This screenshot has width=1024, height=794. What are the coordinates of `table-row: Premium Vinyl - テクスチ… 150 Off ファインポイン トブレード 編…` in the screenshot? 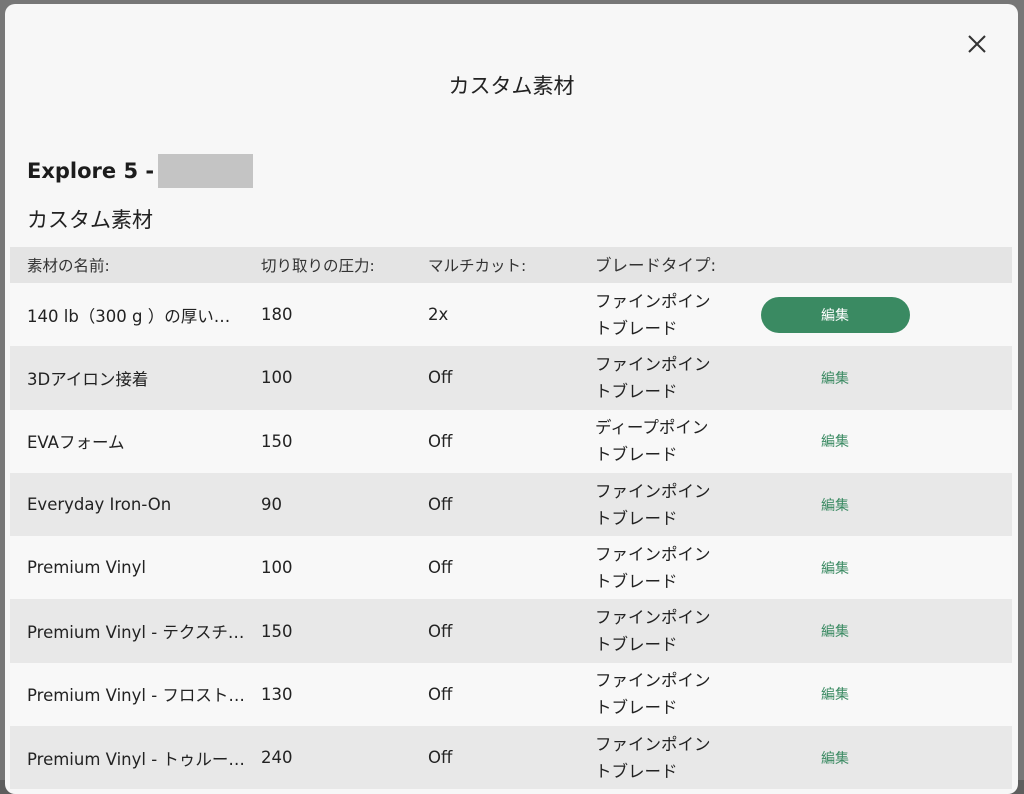 It's located at (511, 631).